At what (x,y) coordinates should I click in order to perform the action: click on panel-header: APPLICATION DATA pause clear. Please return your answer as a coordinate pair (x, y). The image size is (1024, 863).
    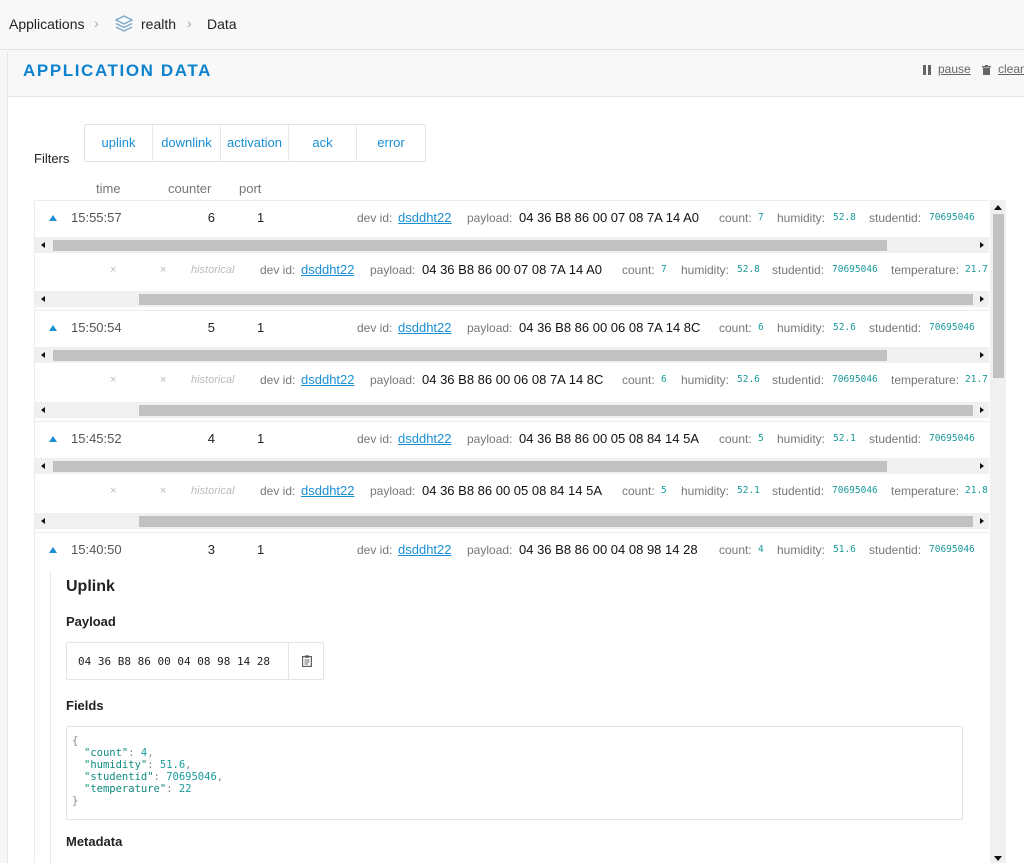
    Looking at the image, I should click on (516, 75).